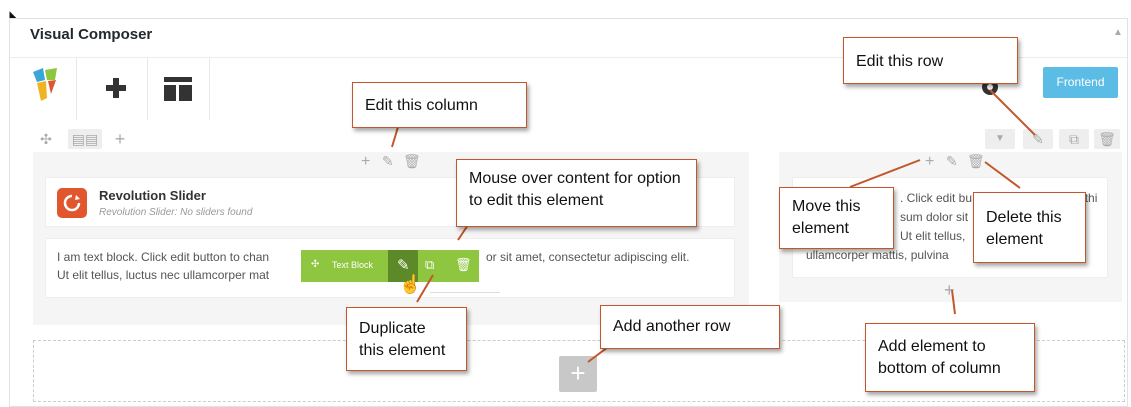 The width and height of the screenshot is (1131, 407). What do you see at coordinates (439, 105) in the screenshot?
I see `callout-edit-column: Edit this column` at bounding box center [439, 105].